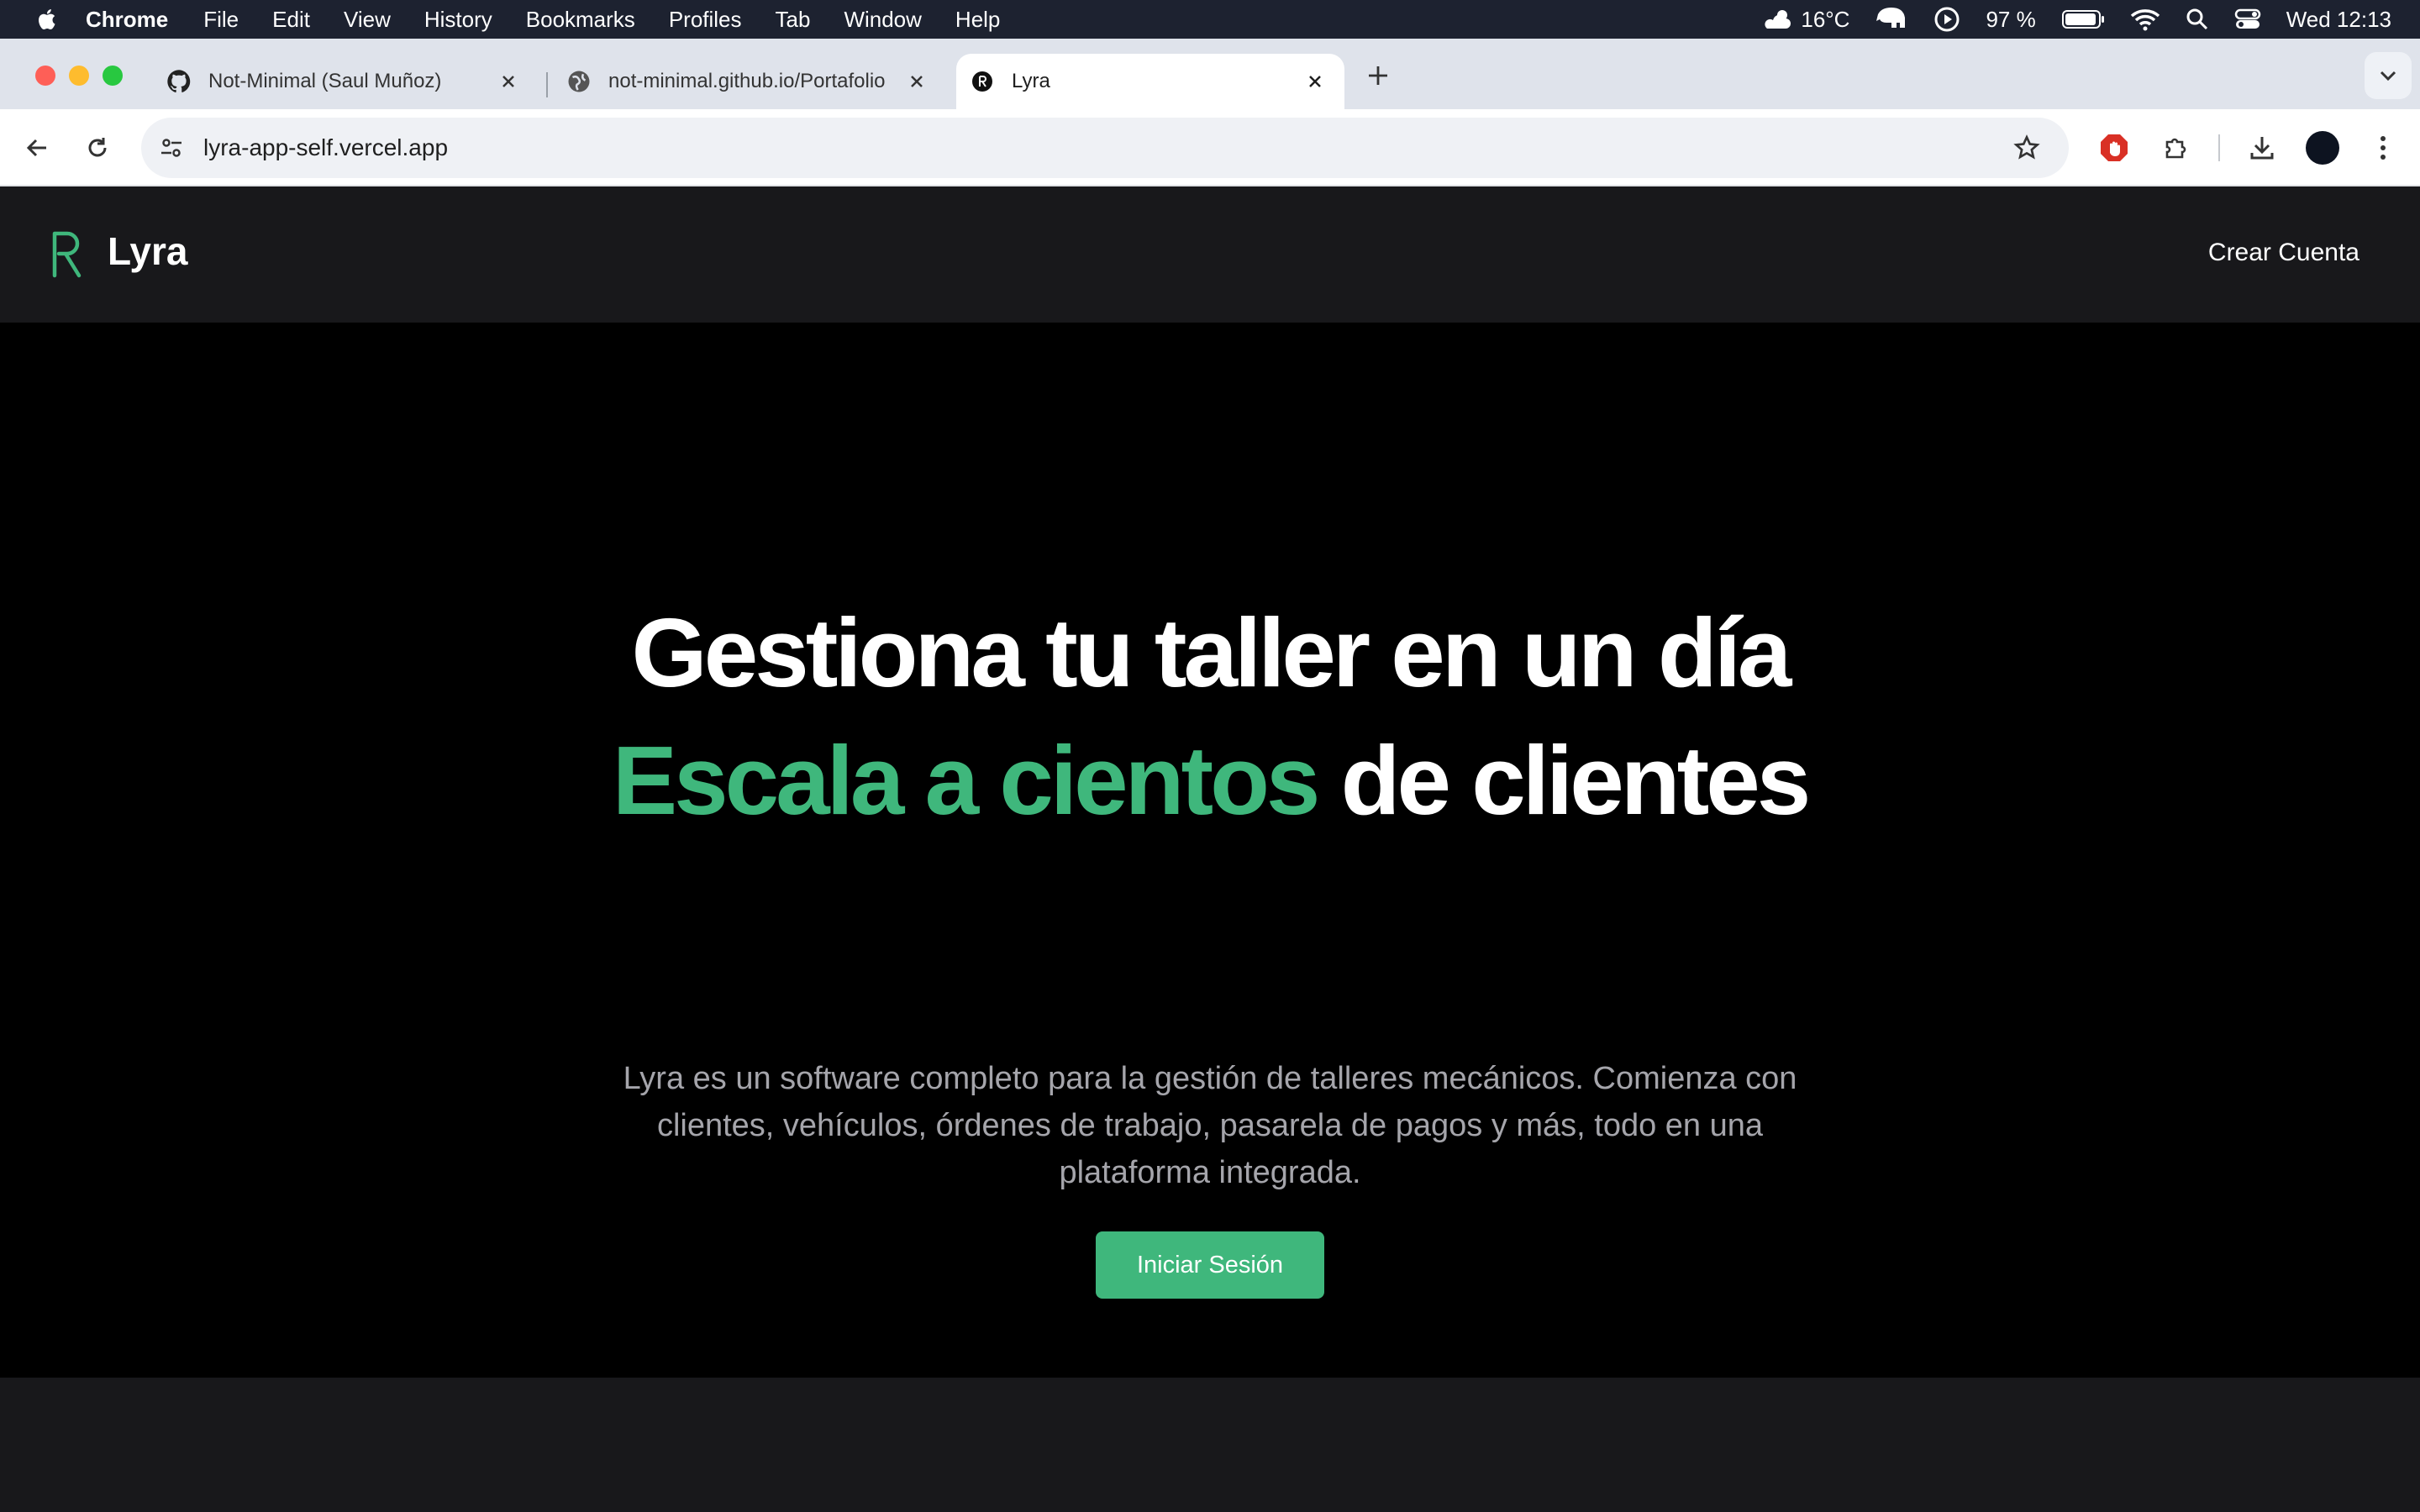 This screenshot has width=2420, height=1512. What do you see at coordinates (325, 147) in the screenshot?
I see `url-text: lyra-app-self.vercel.app` at bounding box center [325, 147].